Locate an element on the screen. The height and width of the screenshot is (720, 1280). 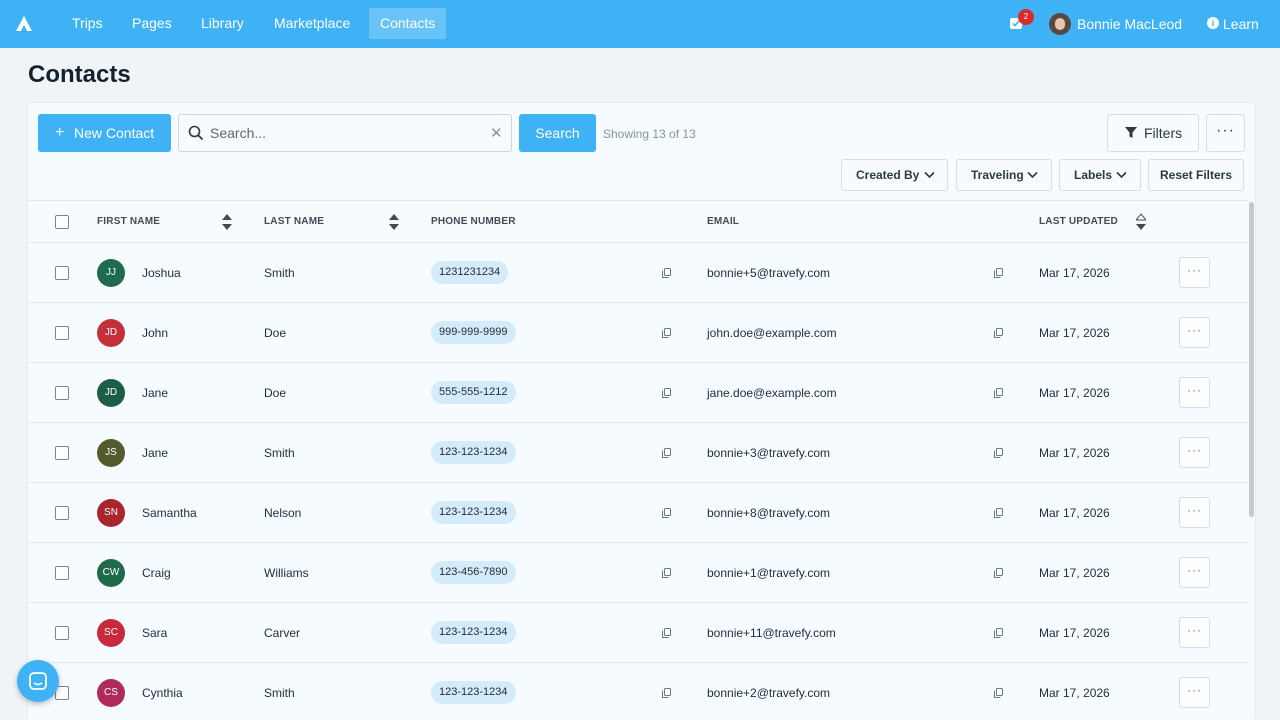
last-updated-cell: Mar 17, 2026 is located at coordinates (1074, 453).